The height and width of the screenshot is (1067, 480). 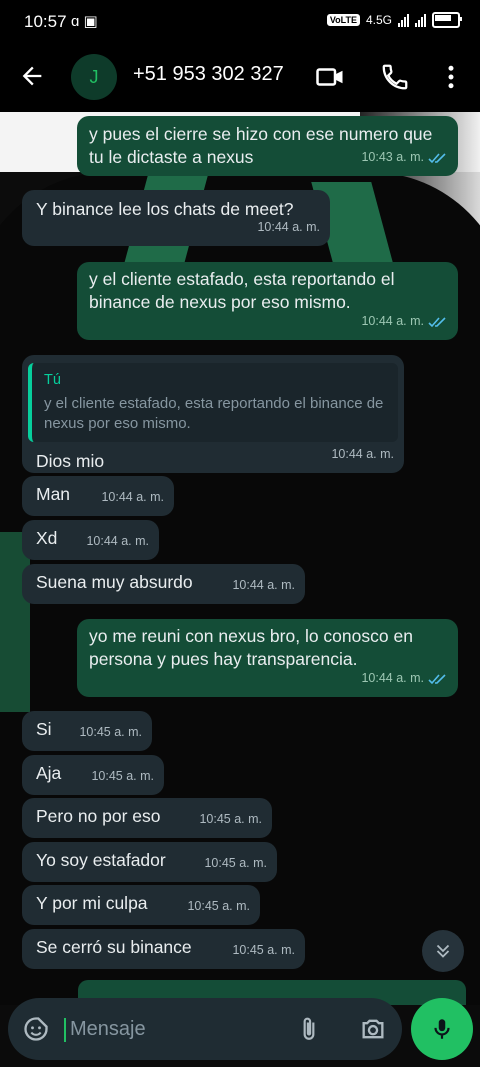 I want to click on message-time: 10:43 a. m., so click(x=392, y=157).